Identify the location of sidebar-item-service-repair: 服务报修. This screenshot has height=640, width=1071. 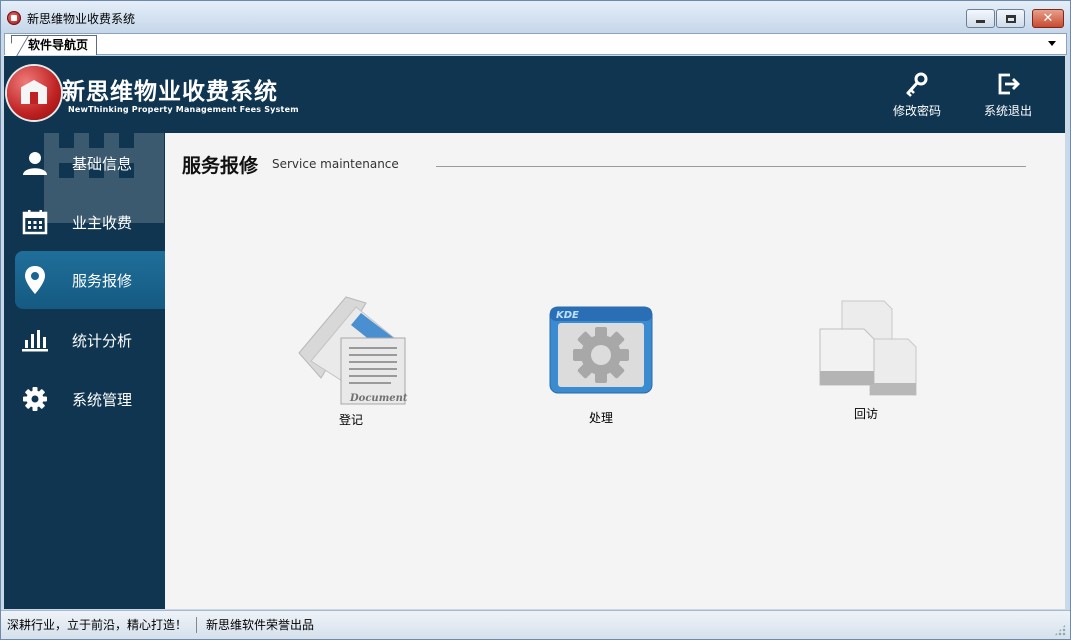
(90, 280).